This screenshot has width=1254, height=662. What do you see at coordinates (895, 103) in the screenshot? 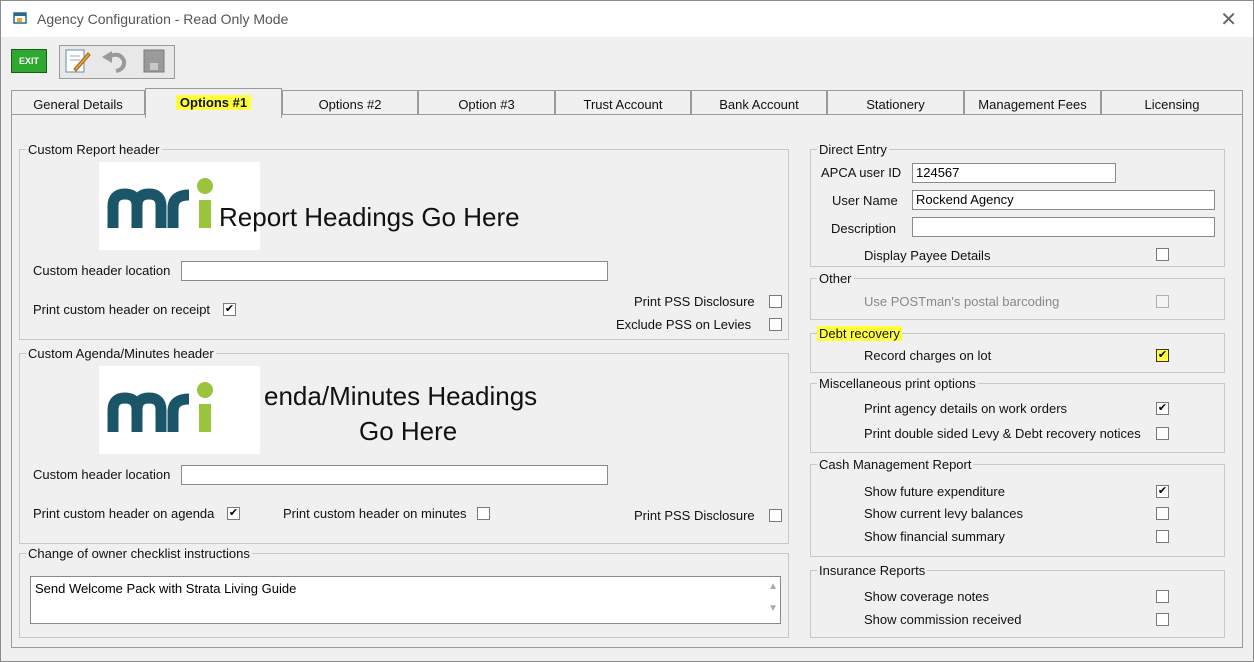
I see `tab-stationery: Stationery` at bounding box center [895, 103].